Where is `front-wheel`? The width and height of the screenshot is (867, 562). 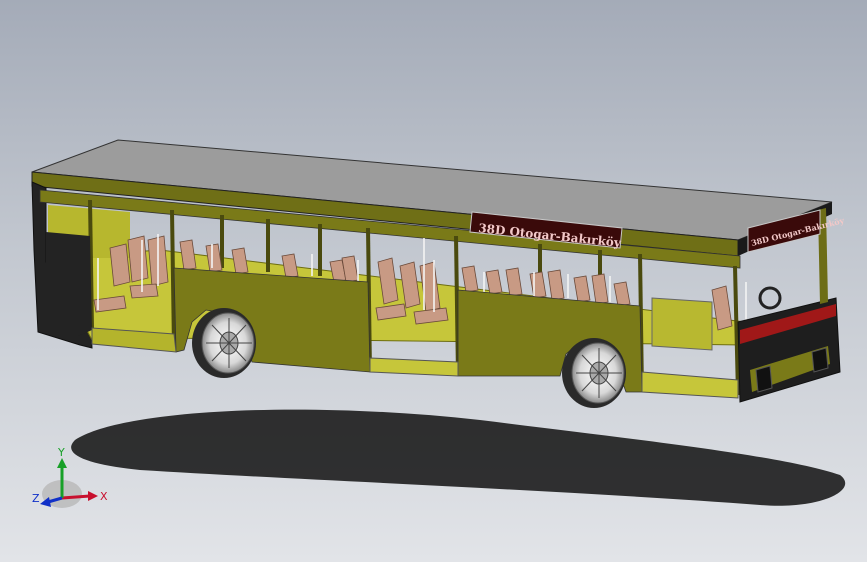
front-wheel is located at coordinates (594, 373).